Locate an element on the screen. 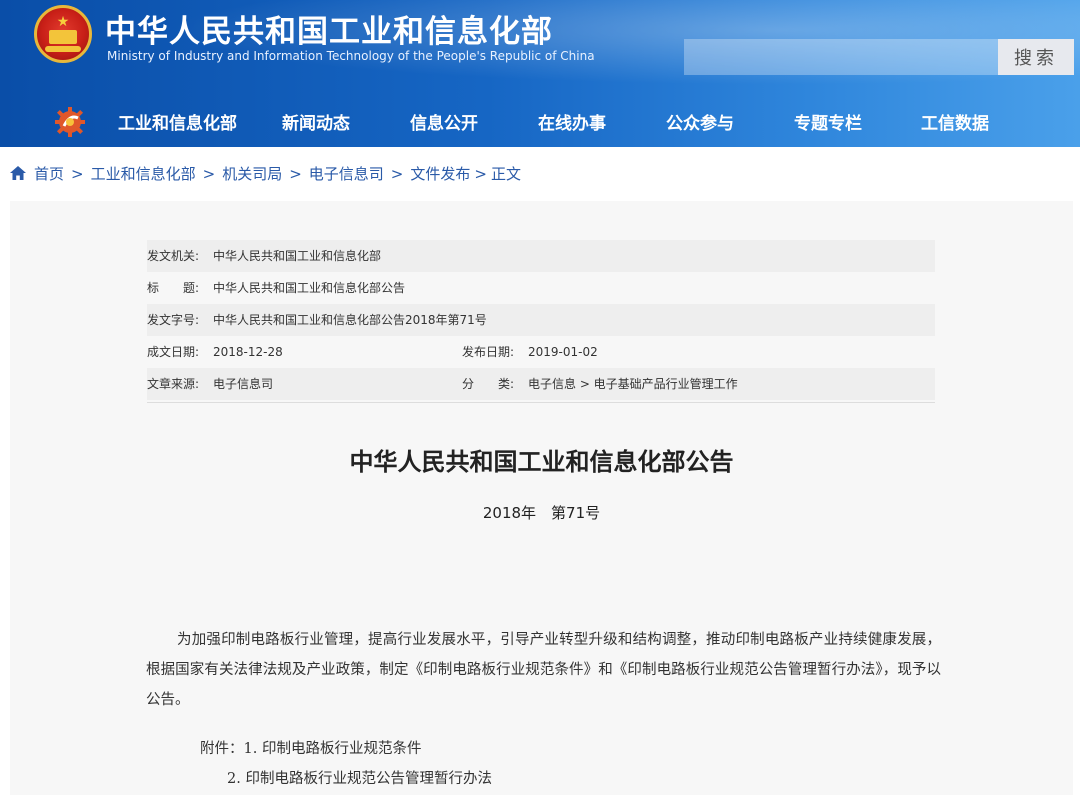 The height and width of the screenshot is (795, 1080). search-input is located at coordinates (841, 57).